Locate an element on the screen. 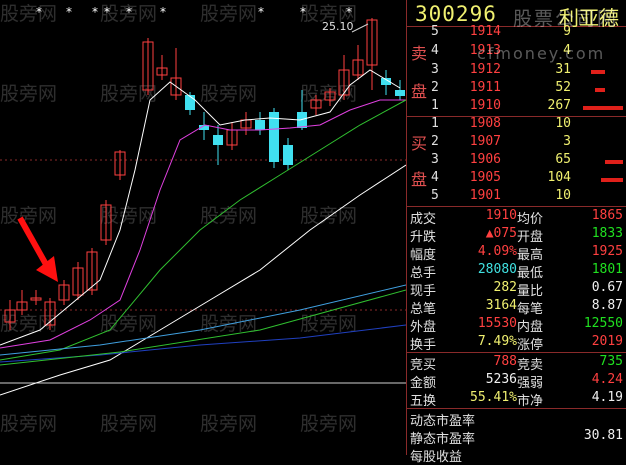  stat-value: 4.24 is located at coordinates (607, 379).